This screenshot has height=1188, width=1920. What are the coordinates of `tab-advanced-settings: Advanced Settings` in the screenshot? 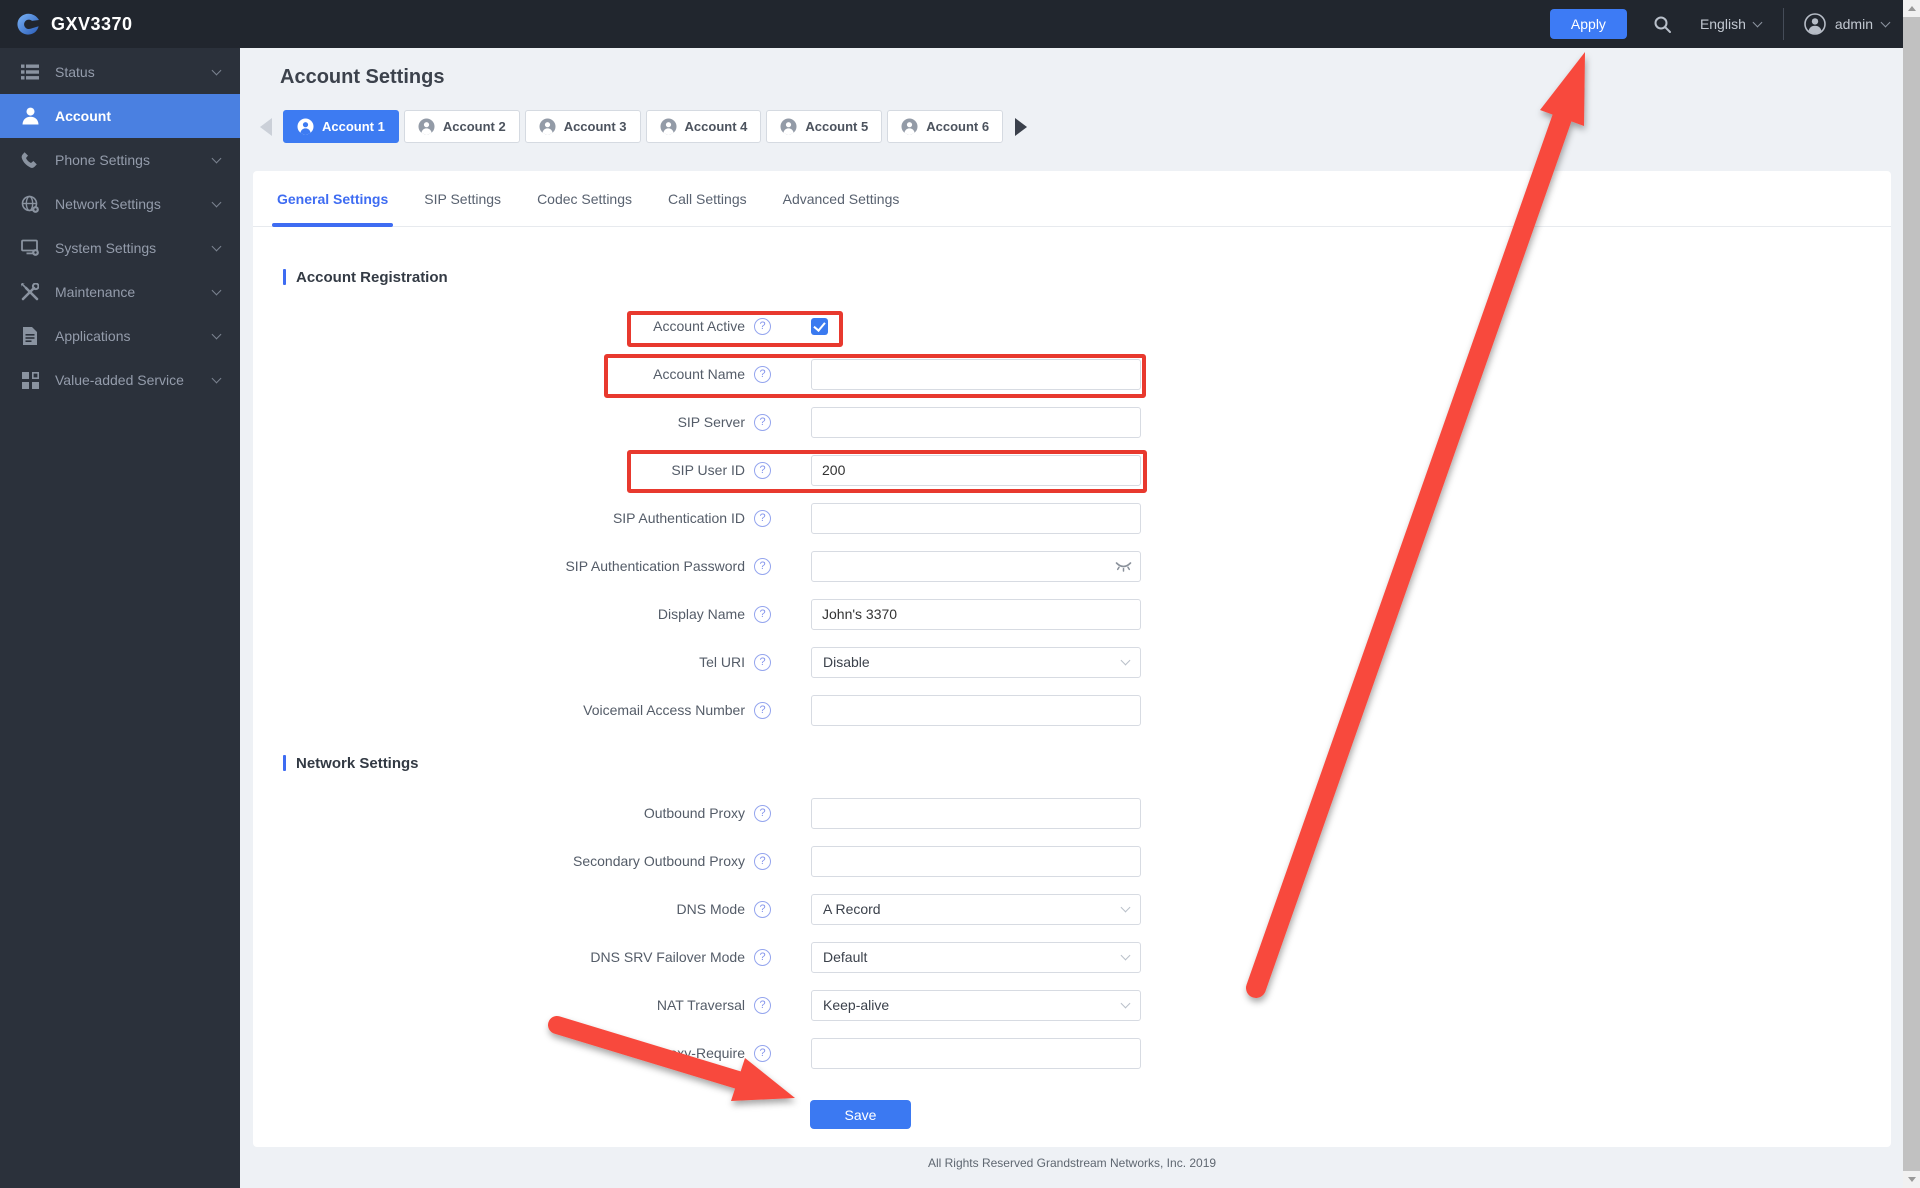 It's located at (841, 199).